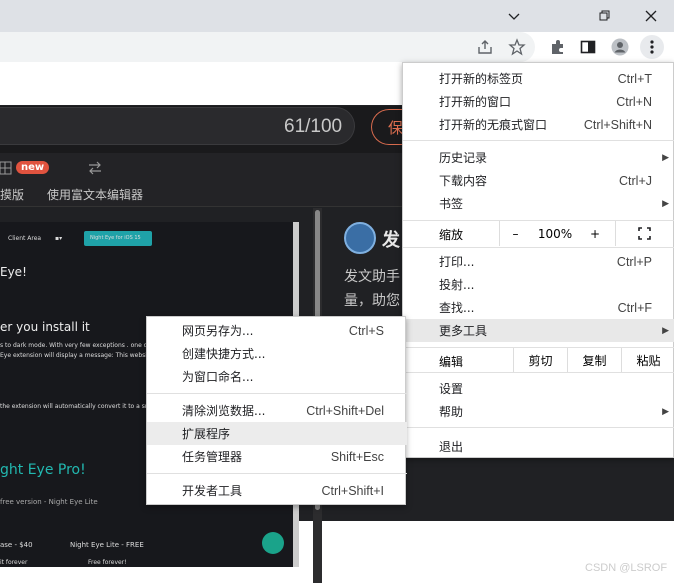 The height and width of the screenshot is (583, 674). Describe the element at coordinates (634, 78) in the screenshot. I see `menu-item-shortcut: Ctrl+T` at that location.